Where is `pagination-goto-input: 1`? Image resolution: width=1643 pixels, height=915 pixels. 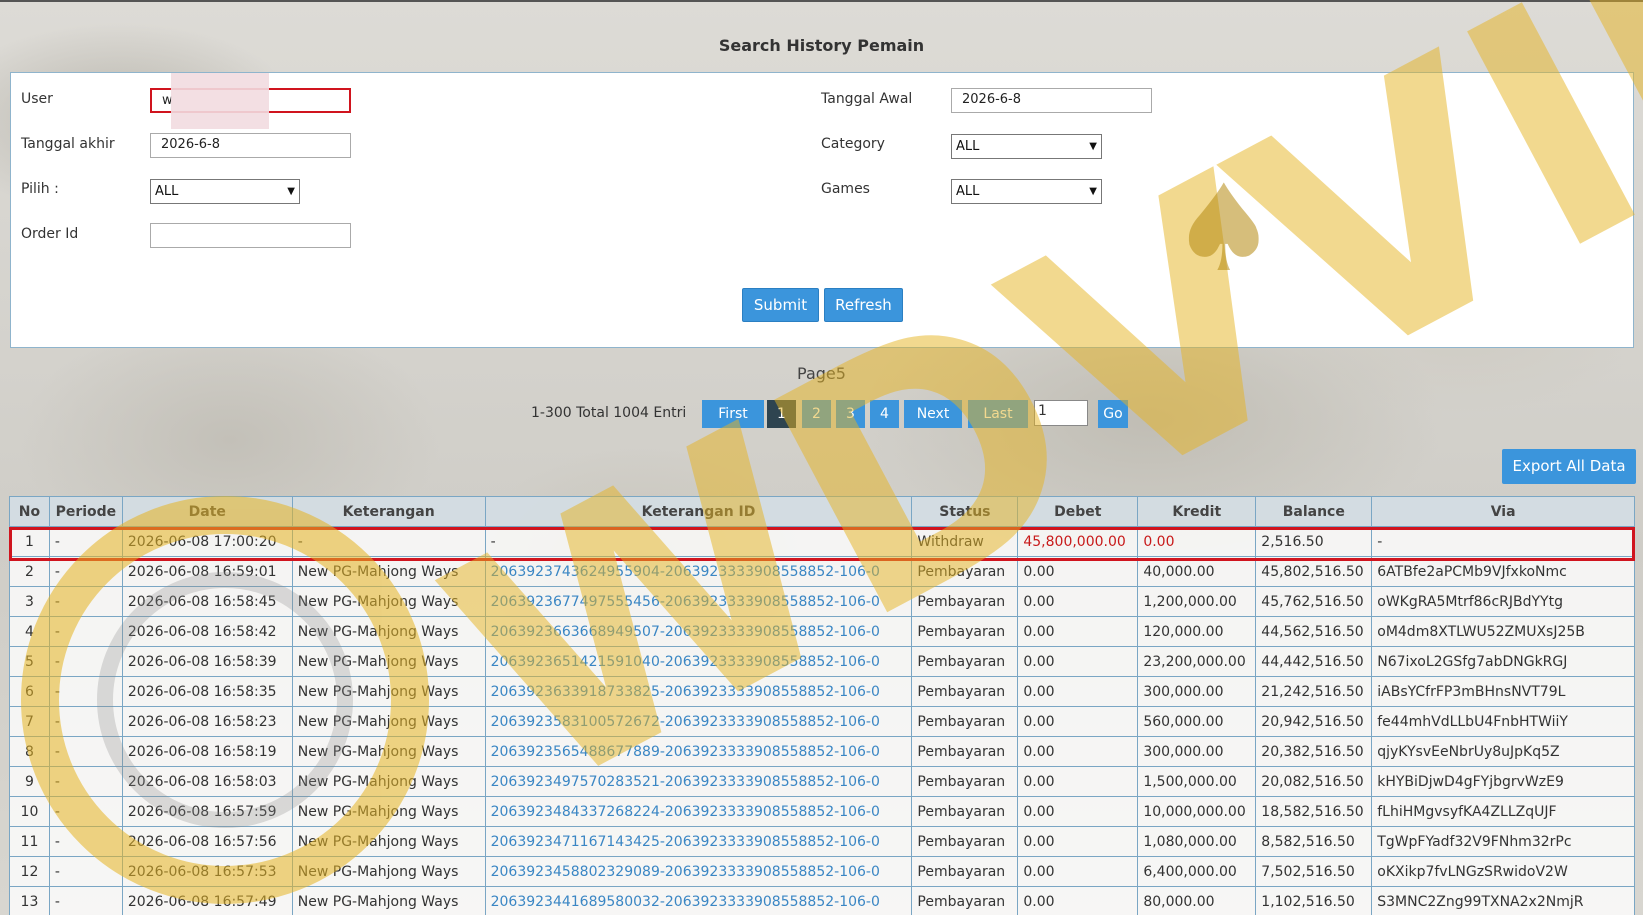 pagination-goto-input: 1 is located at coordinates (1061, 413).